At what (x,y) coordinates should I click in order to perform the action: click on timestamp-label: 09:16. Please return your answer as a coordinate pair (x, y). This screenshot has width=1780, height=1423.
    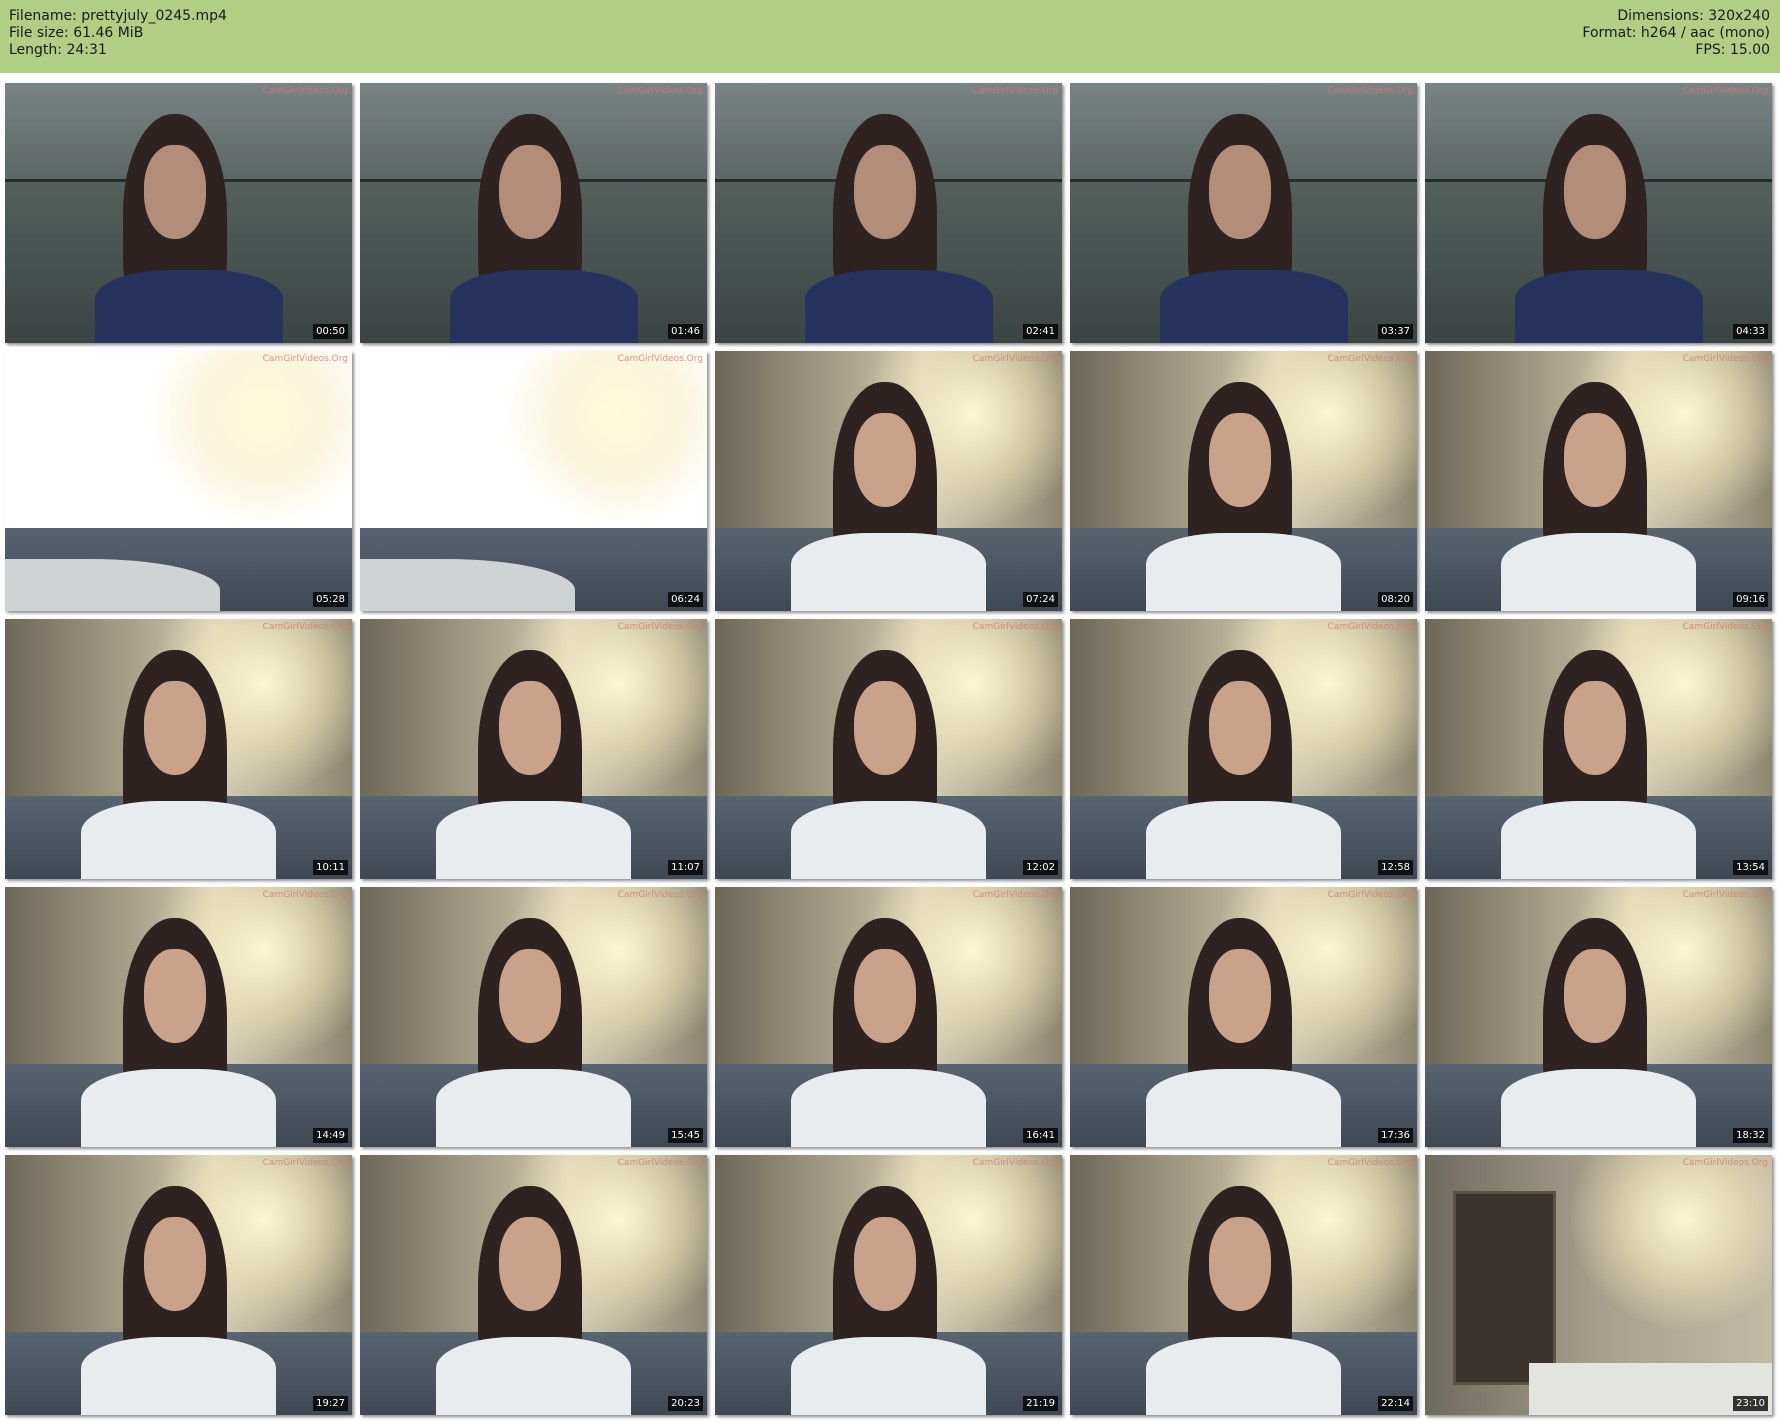
    Looking at the image, I should click on (1750, 599).